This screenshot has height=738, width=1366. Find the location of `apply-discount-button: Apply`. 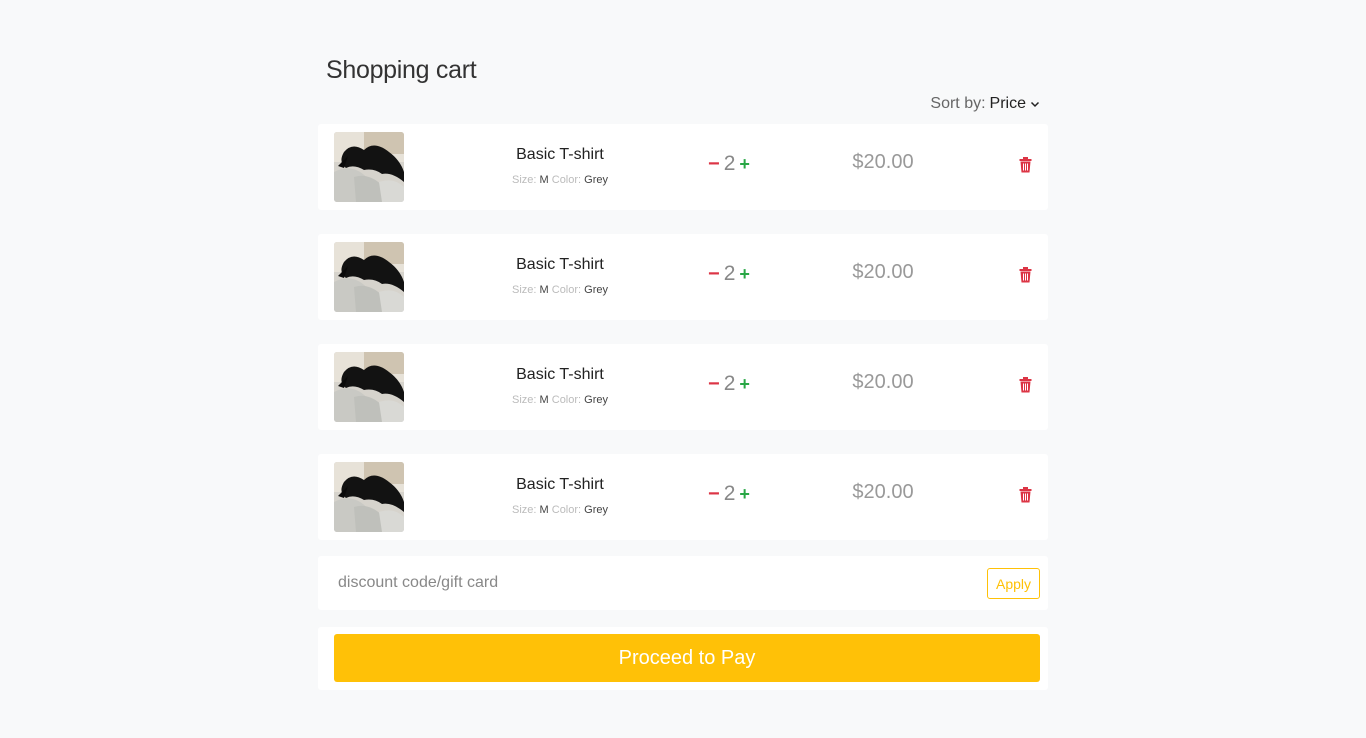

apply-discount-button: Apply is located at coordinates (1013, 583).